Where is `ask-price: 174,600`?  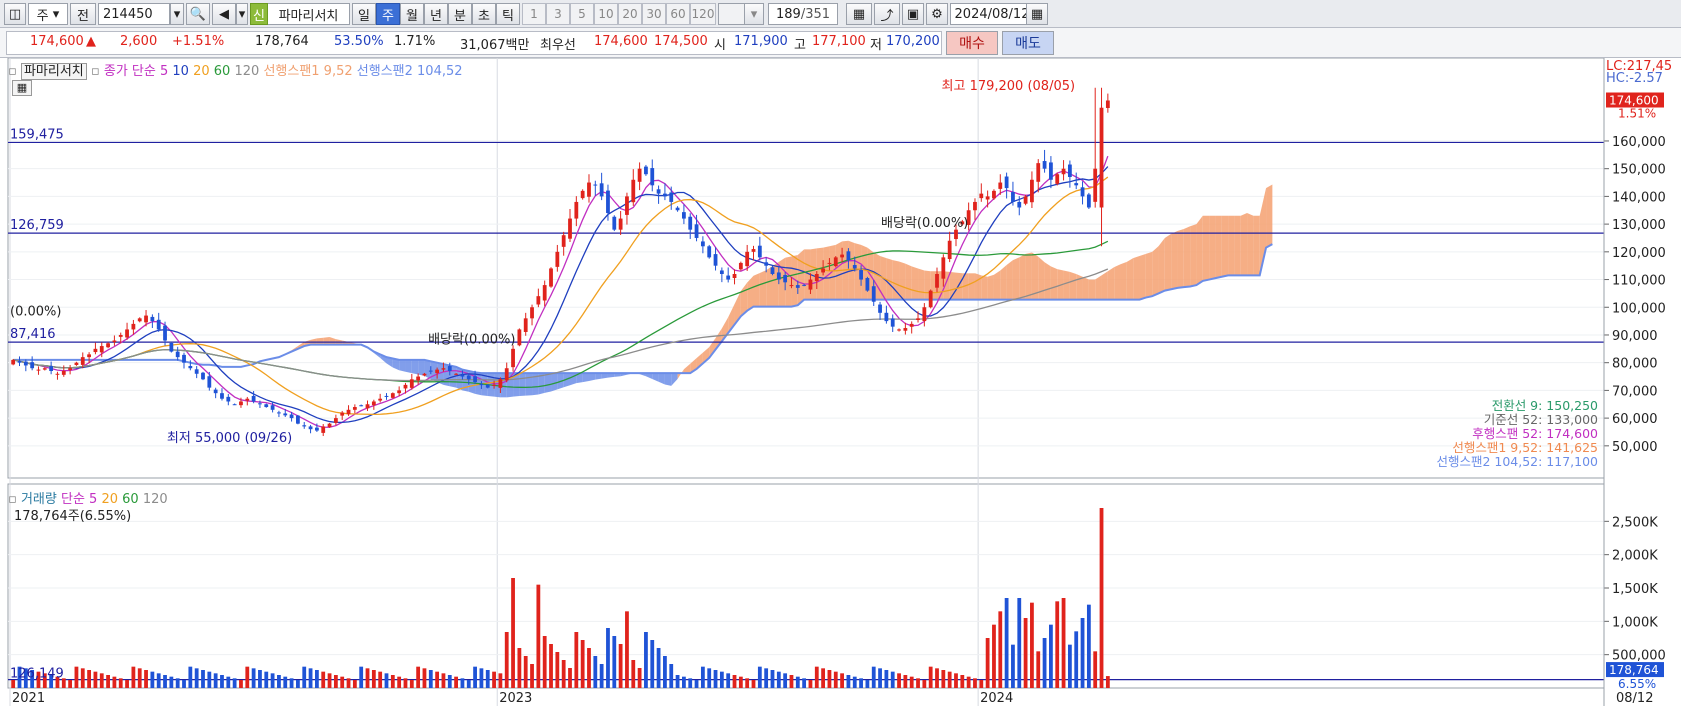
ask-price: 174,600 is located at coordinates (621, 41).